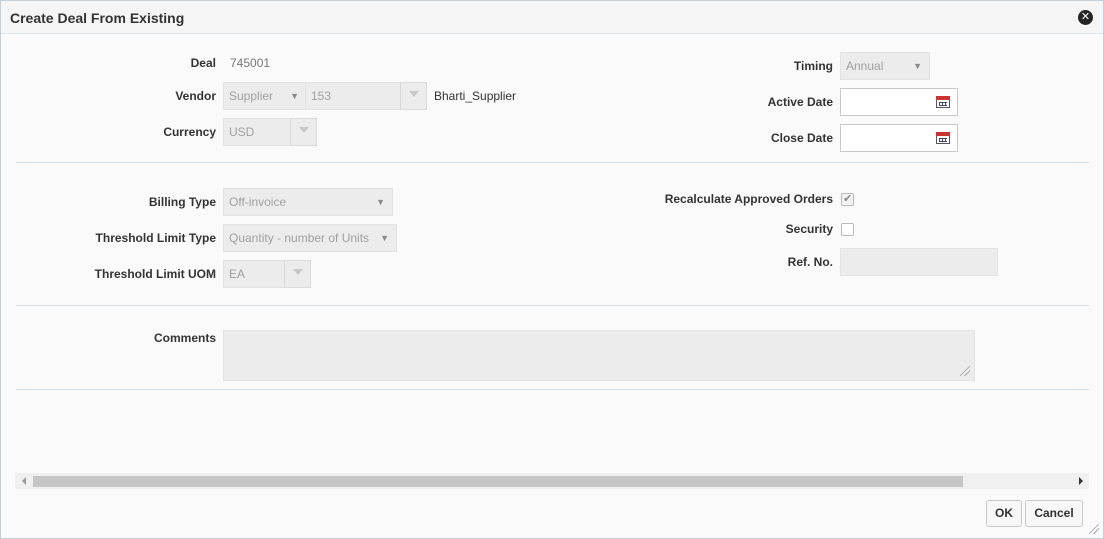 The image size is (1104, 539). Describe the element at coordinates (24, 481) in the screenshot. I see `scroll-left-icon` at that location.